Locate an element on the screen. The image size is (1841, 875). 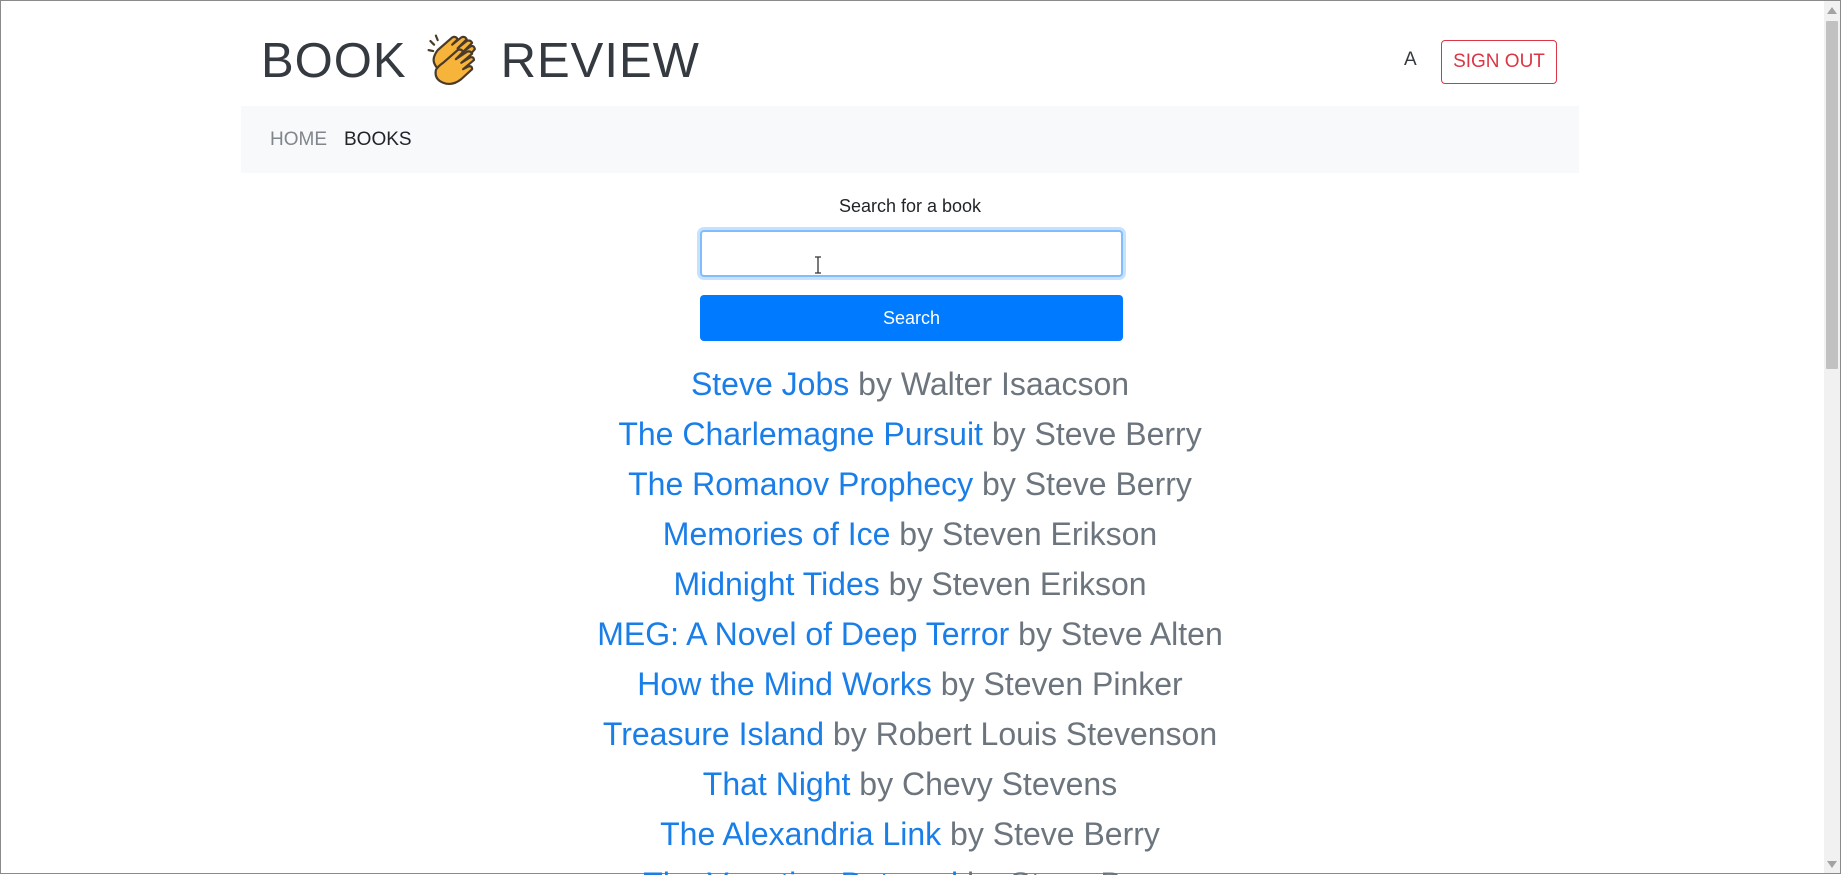
clapping-hands-icon is located at coordinates (451, 60).